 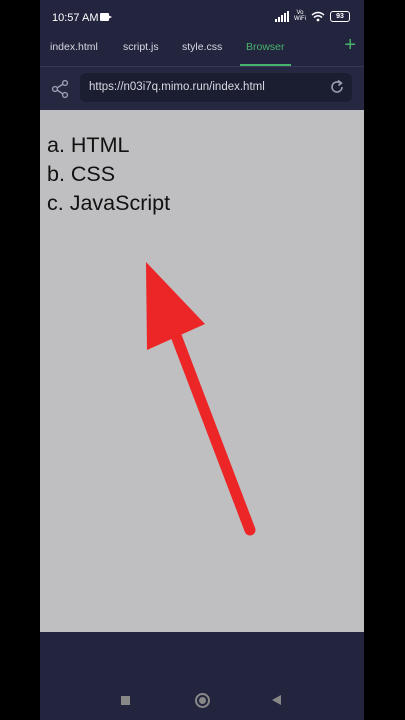 What do you see at coordinates (201, 399) in the screenshot?
I see `red-arrow-annotation` at bounding box center [201, 399].